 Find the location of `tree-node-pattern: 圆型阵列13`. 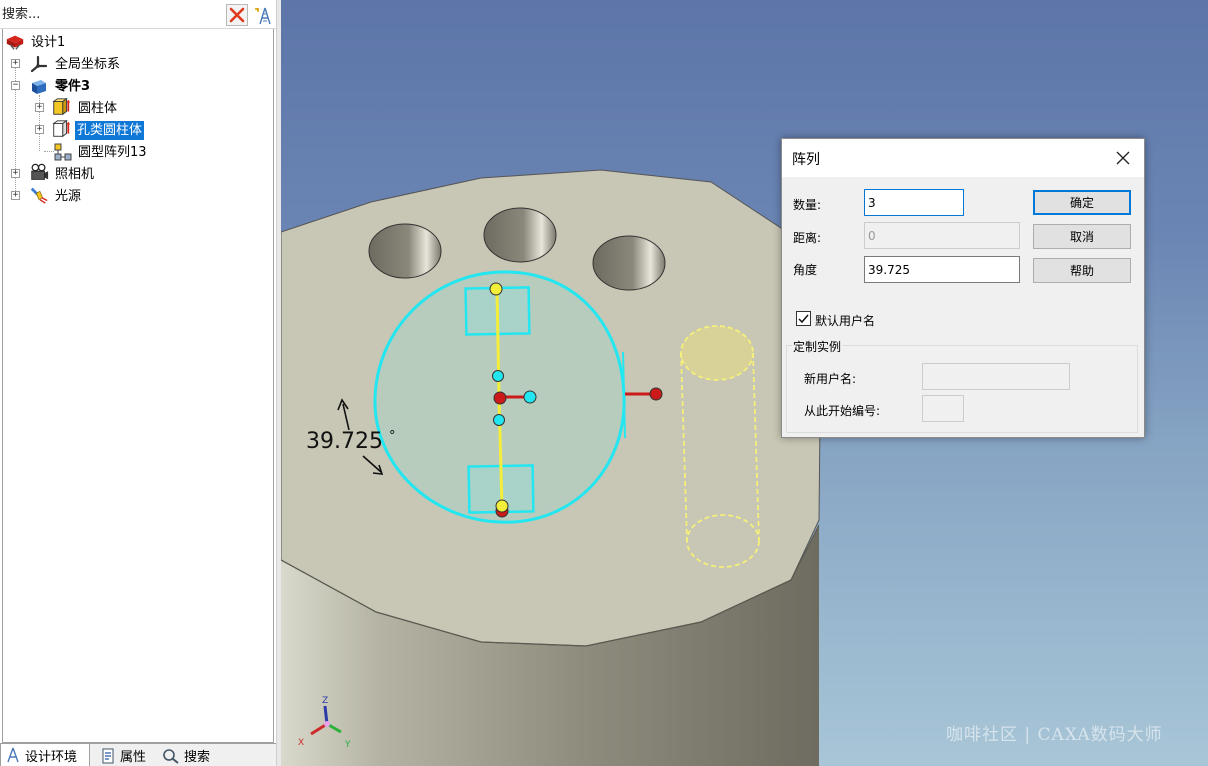

tree-node-pattern: 圆型阵列13 is located at coordinates (138, 152).